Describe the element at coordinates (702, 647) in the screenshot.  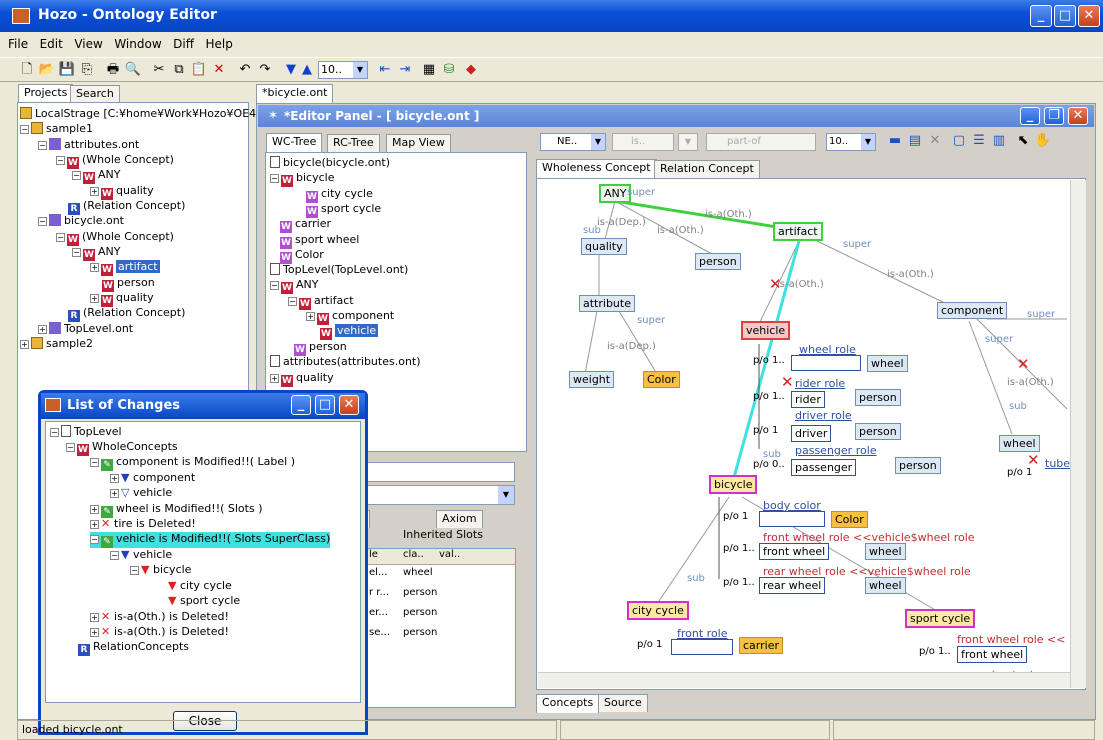
I see `slot-front-role` at that location.